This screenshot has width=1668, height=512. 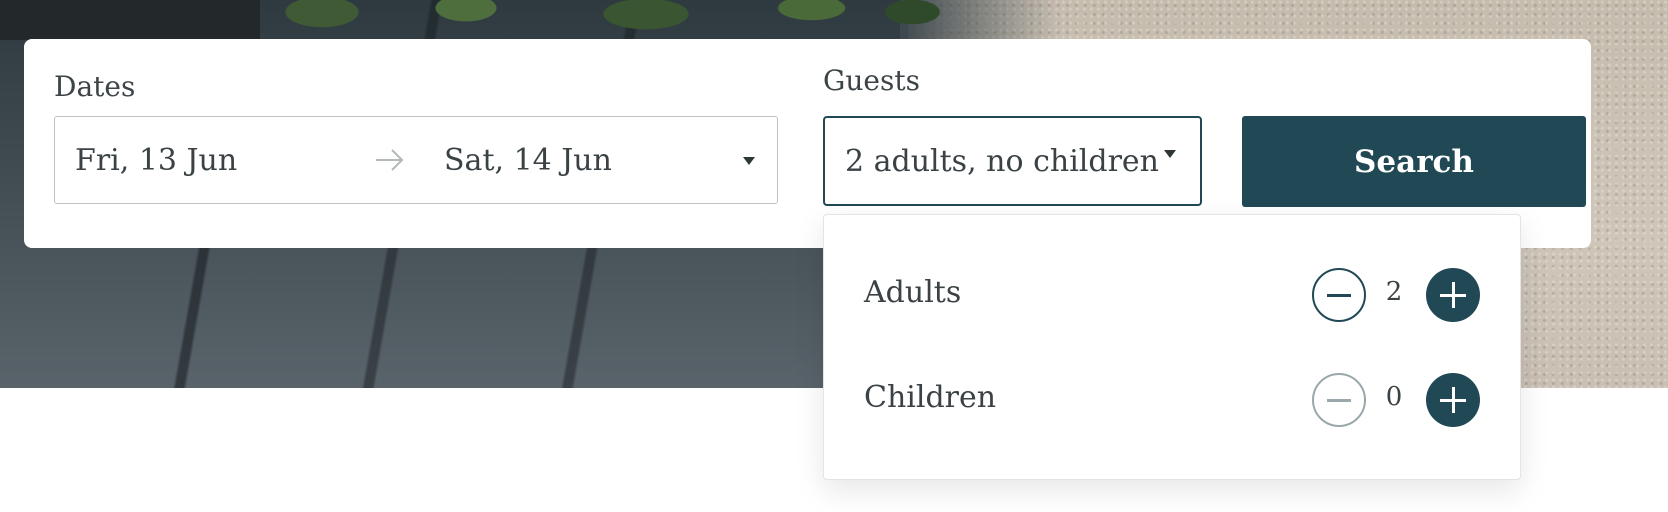 I want to click on children-label: Children, so click(x=930, y=397).